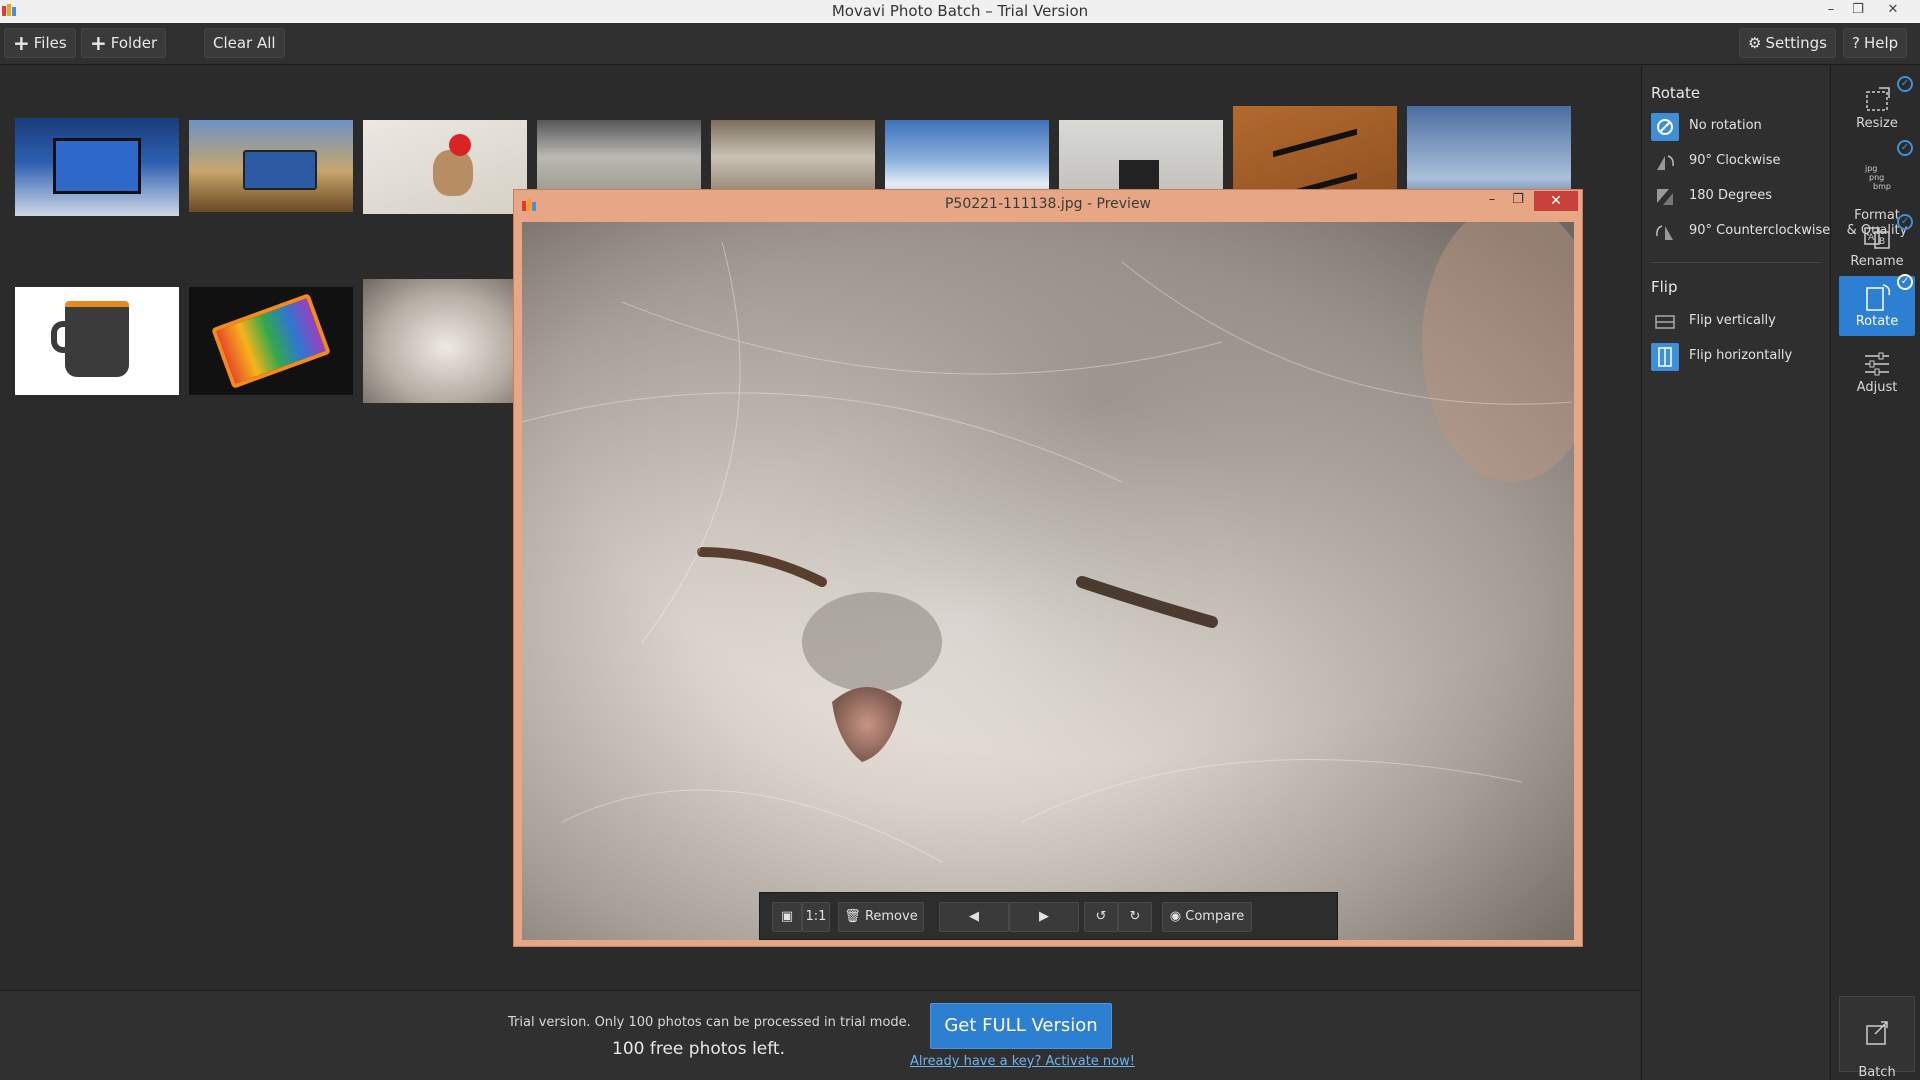 The width and height of the screenshot is (1920, 1080). I want to click on tool-rename: AB Rename ✓, so click(1877, 243).